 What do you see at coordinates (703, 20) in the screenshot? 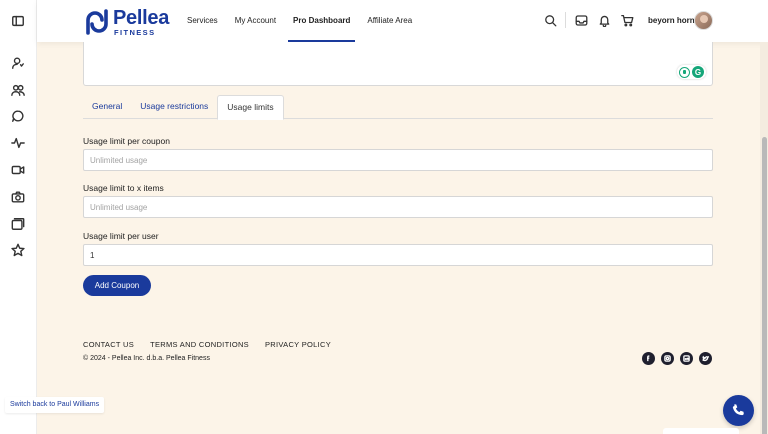
I see `avatar` at bounding box center [703, 20].